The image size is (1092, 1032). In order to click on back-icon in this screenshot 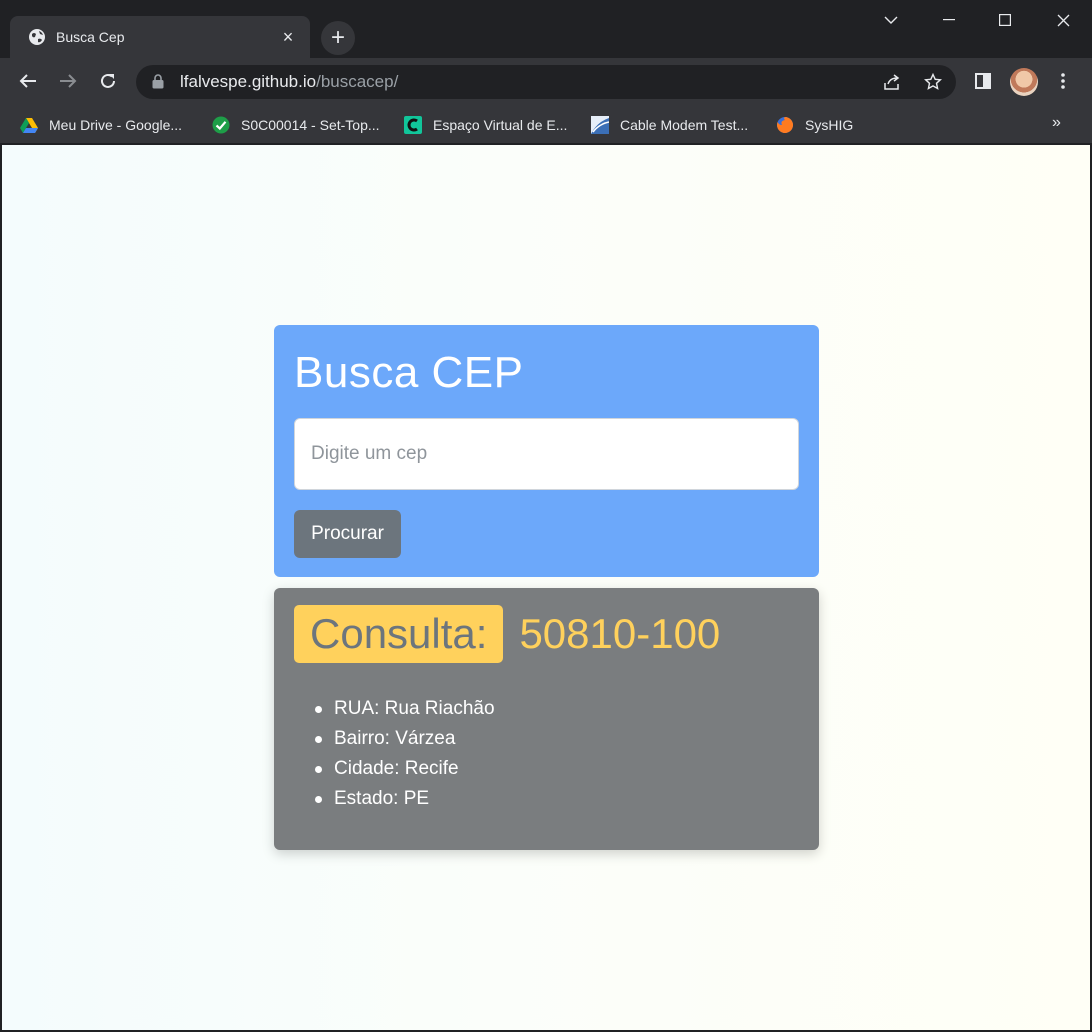, I will do `click(28, 81)`.